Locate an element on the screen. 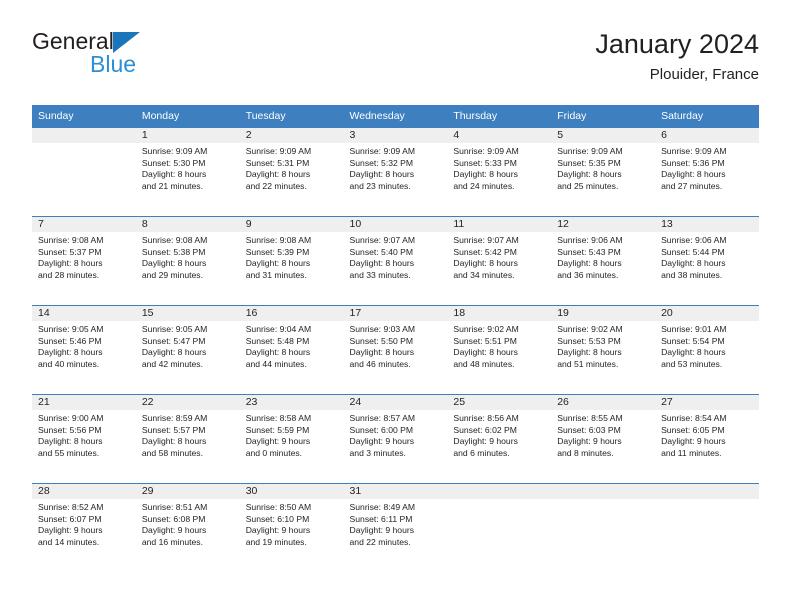  sunset-text: Sunset: 5:37 PM is located at coordinates (70, 251).